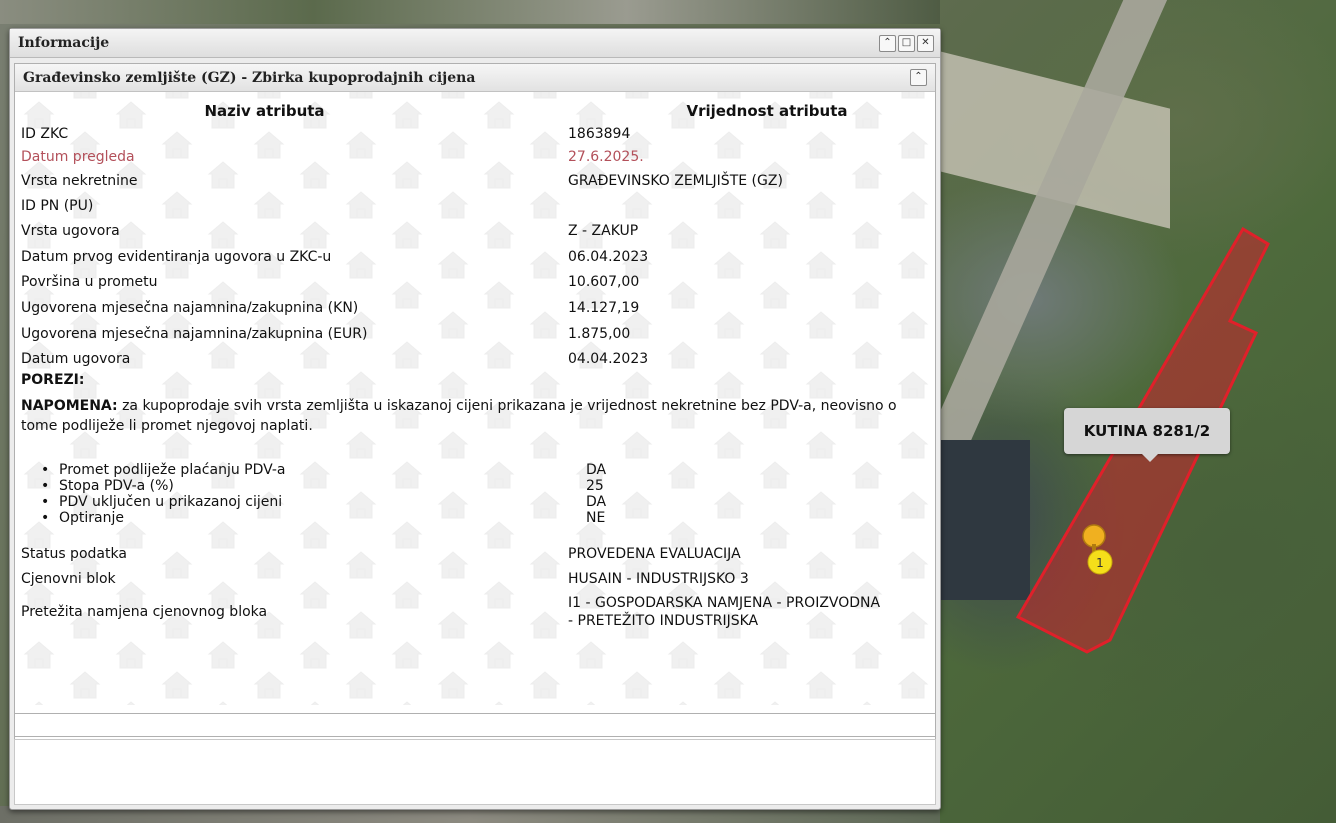 The width and height of the screenshot is (1336, 823). What do you see at coordinates (89, 282) in the screenshot?
I see `row-label: Površina u prometu` at bounding box center [89, 282].